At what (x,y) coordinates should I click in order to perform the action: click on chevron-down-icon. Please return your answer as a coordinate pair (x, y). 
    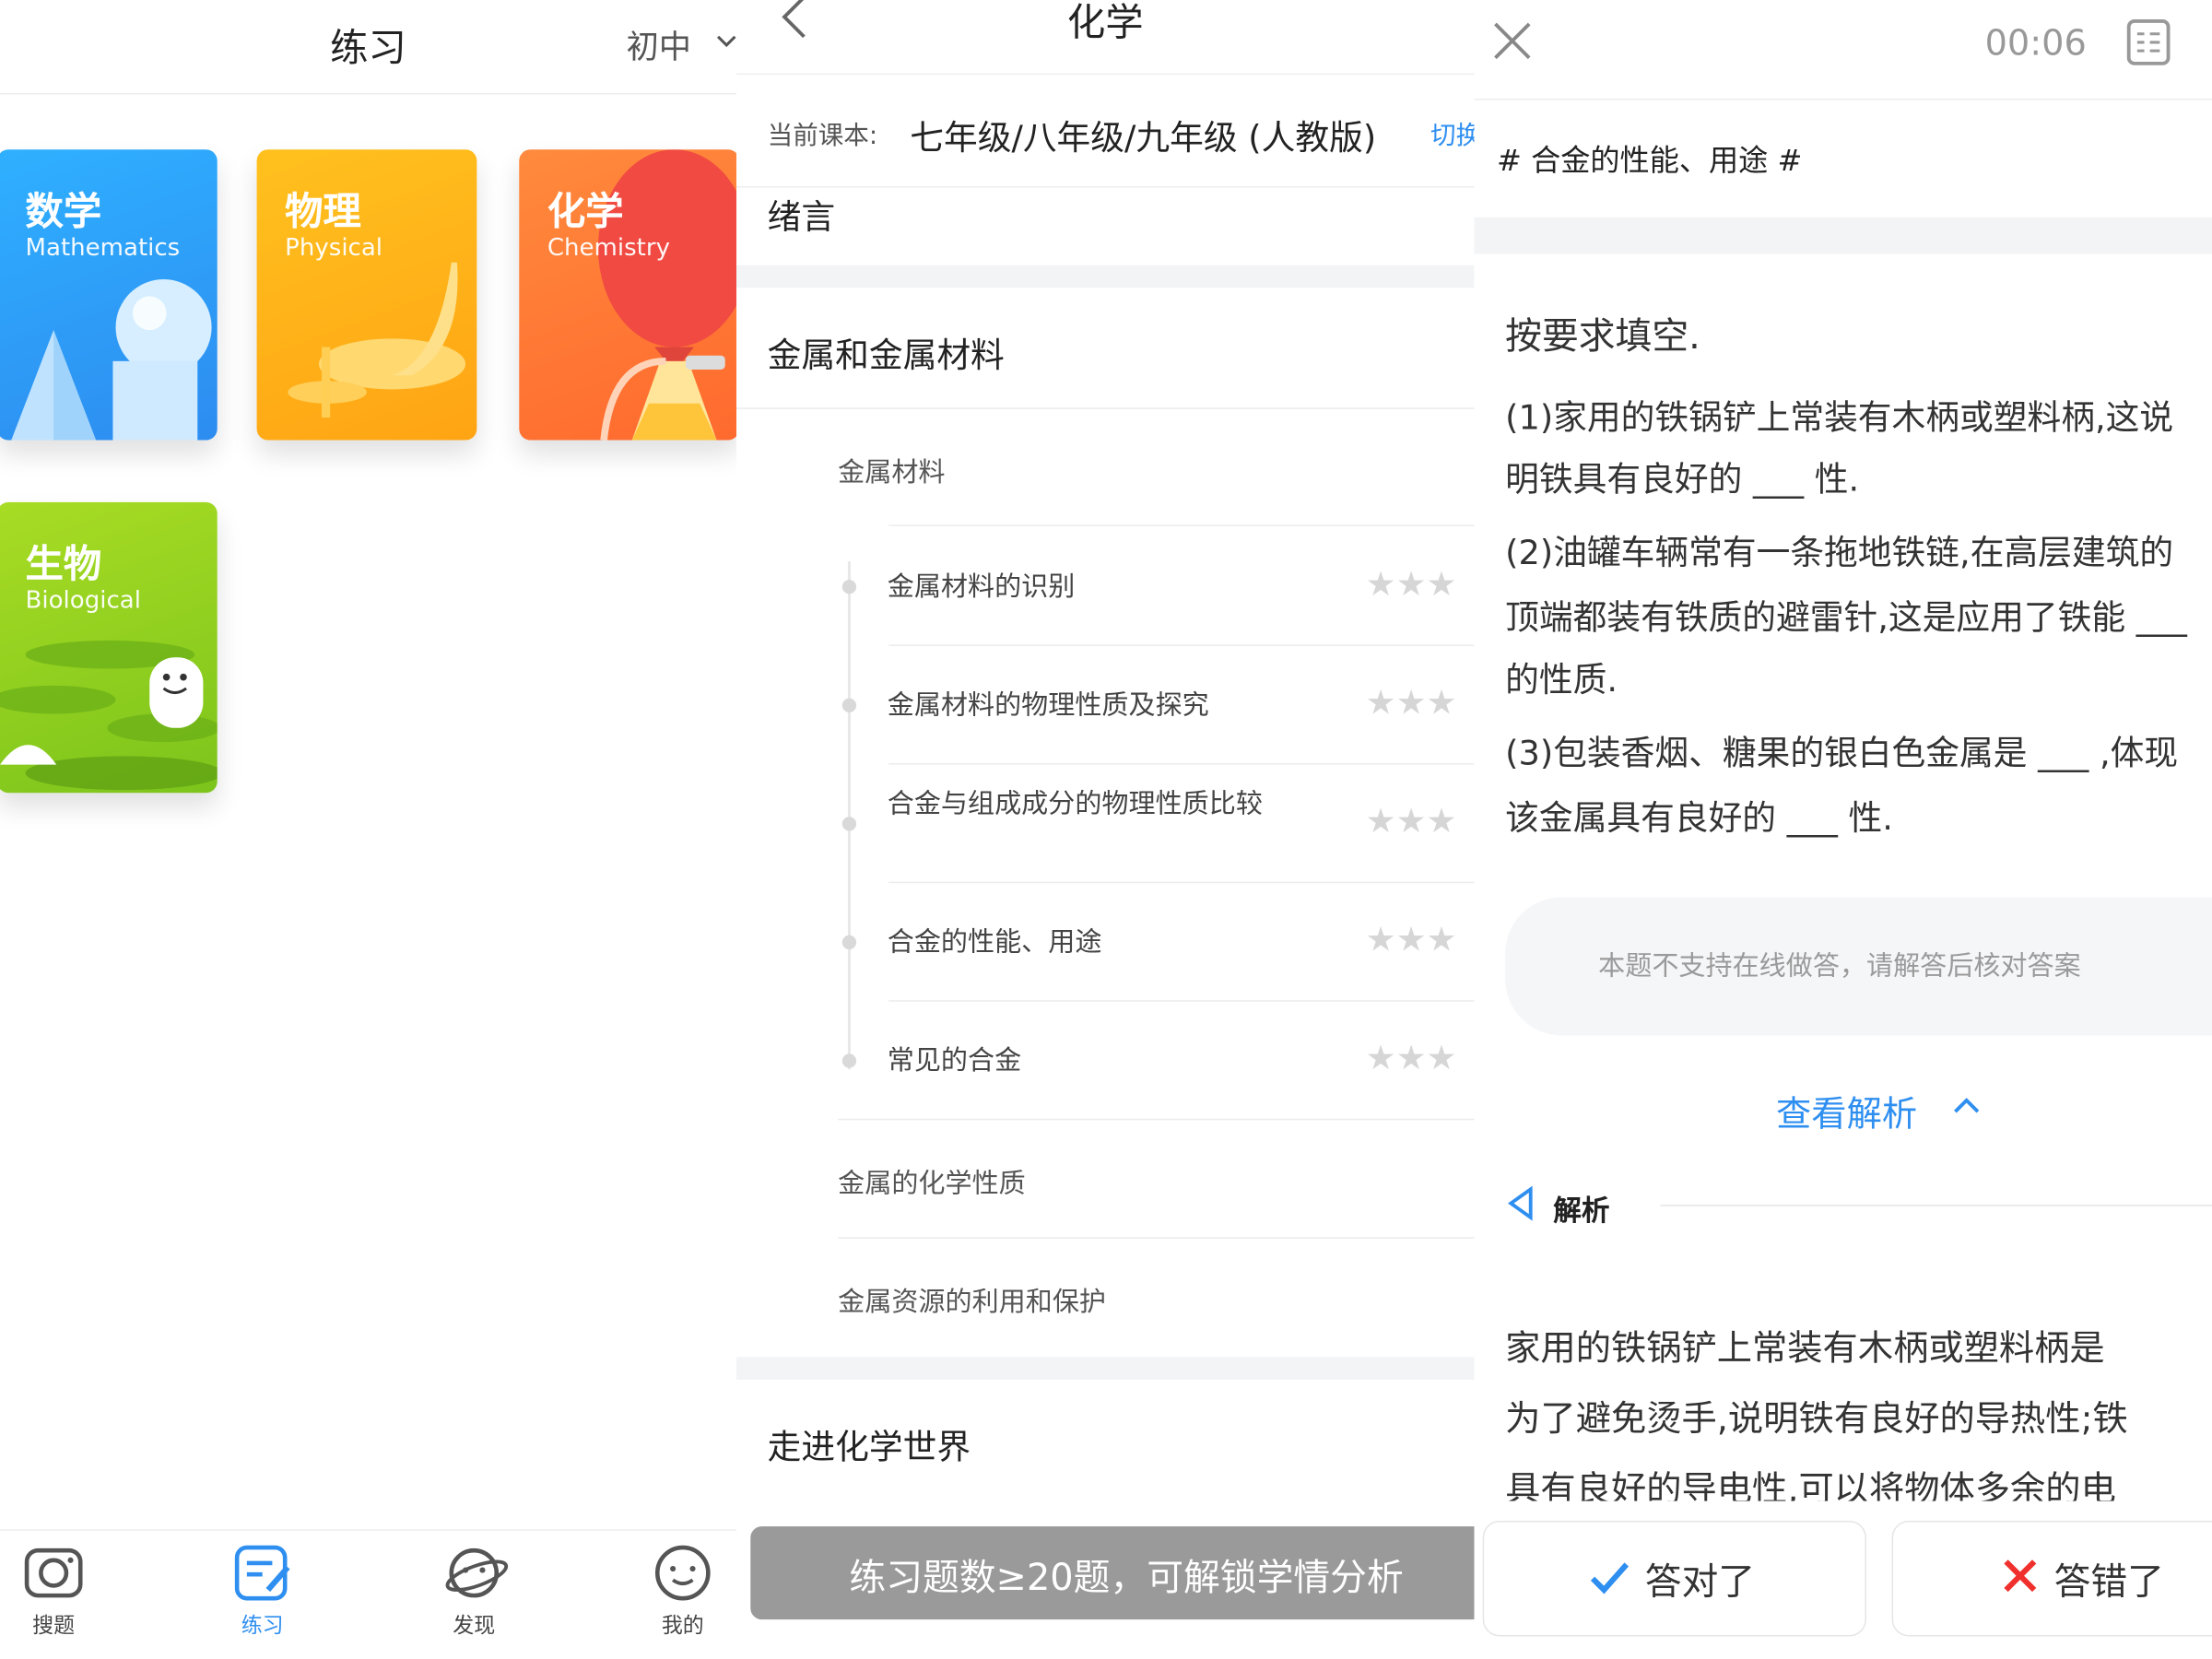
    Looking at the image, I should click on (725, 42).